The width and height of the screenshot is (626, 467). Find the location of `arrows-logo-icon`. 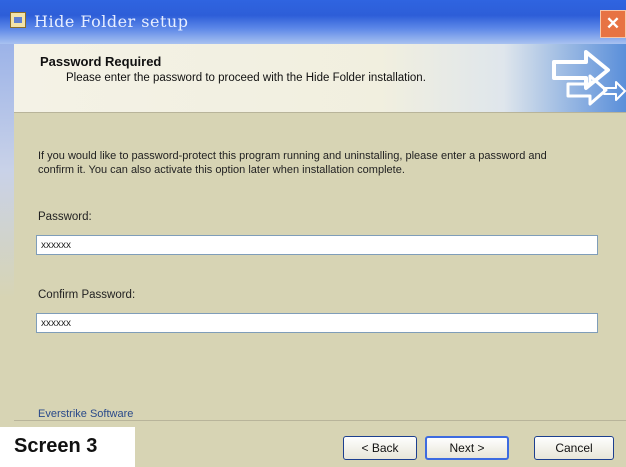

arrows-logo-icon is located at coordinates (589, 78).